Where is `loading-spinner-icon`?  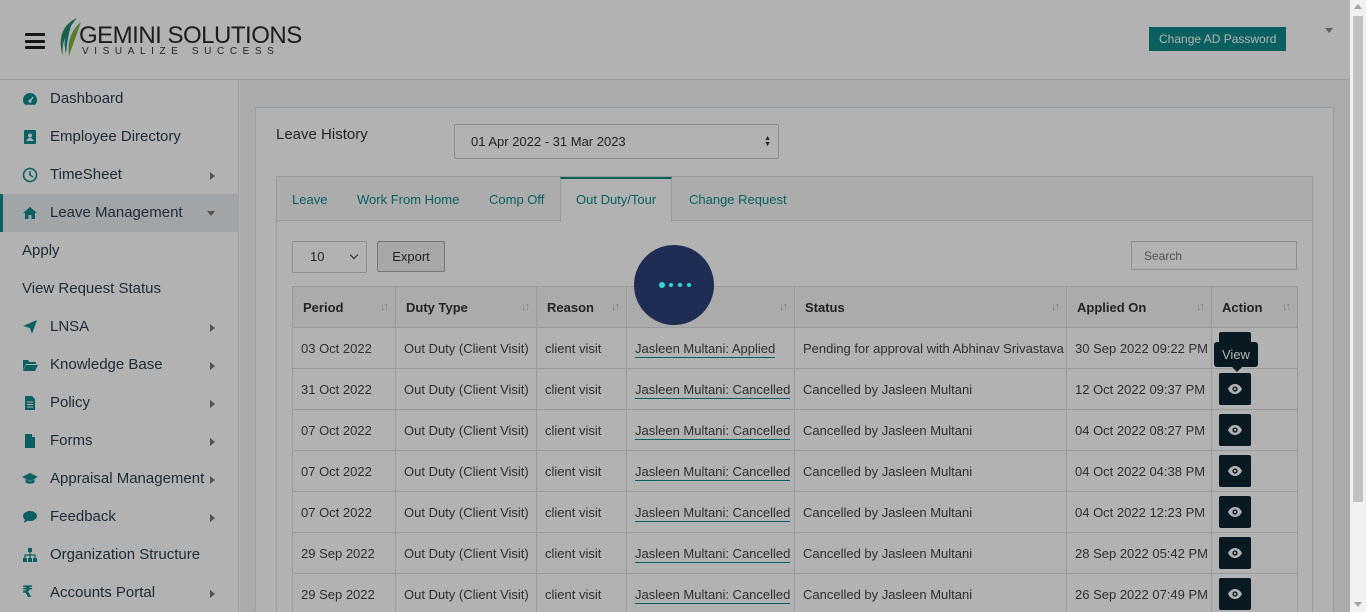 loading-spinner-icon is located at coordinates (674, 285).